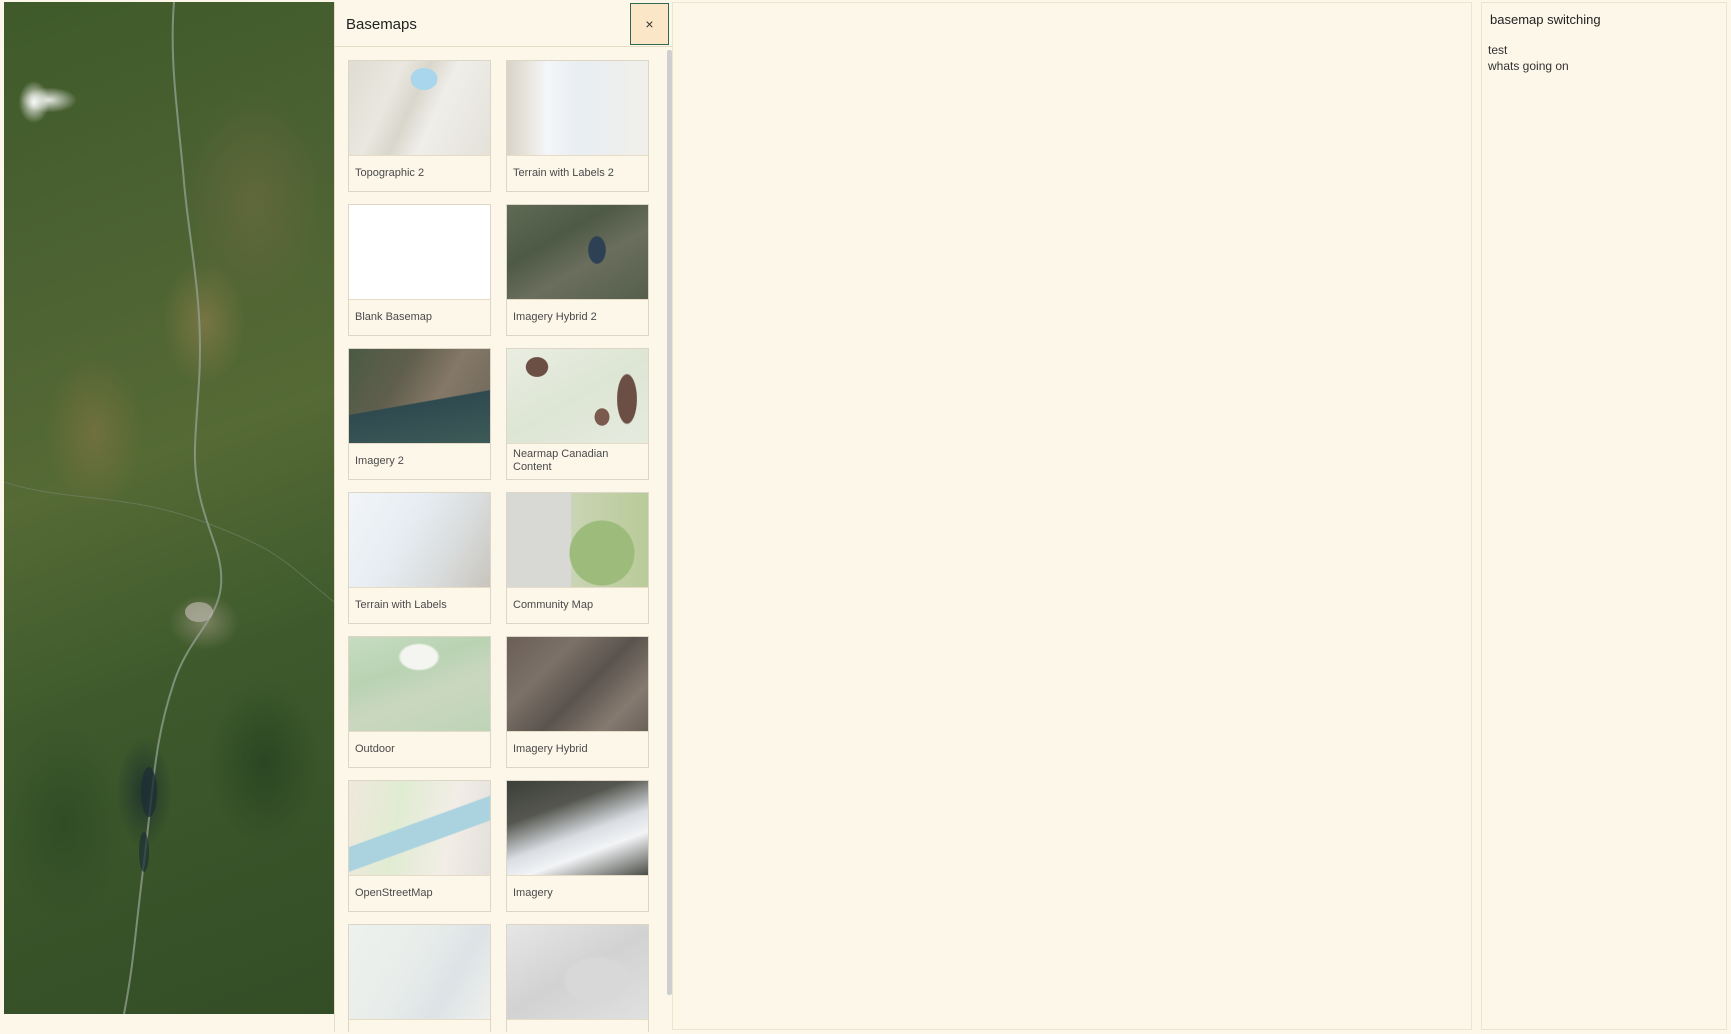 This screenshot has height=1034, width=1731. What do you see at coordinates (394, 317) in the screenshot?
I see `basemap-item-label: Blank Basemap` at bounding box center [394, 317].